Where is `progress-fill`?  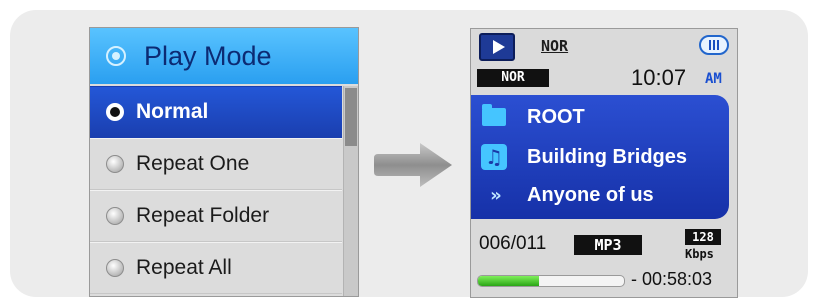
progress-fill is located at coordinates (509, 281).